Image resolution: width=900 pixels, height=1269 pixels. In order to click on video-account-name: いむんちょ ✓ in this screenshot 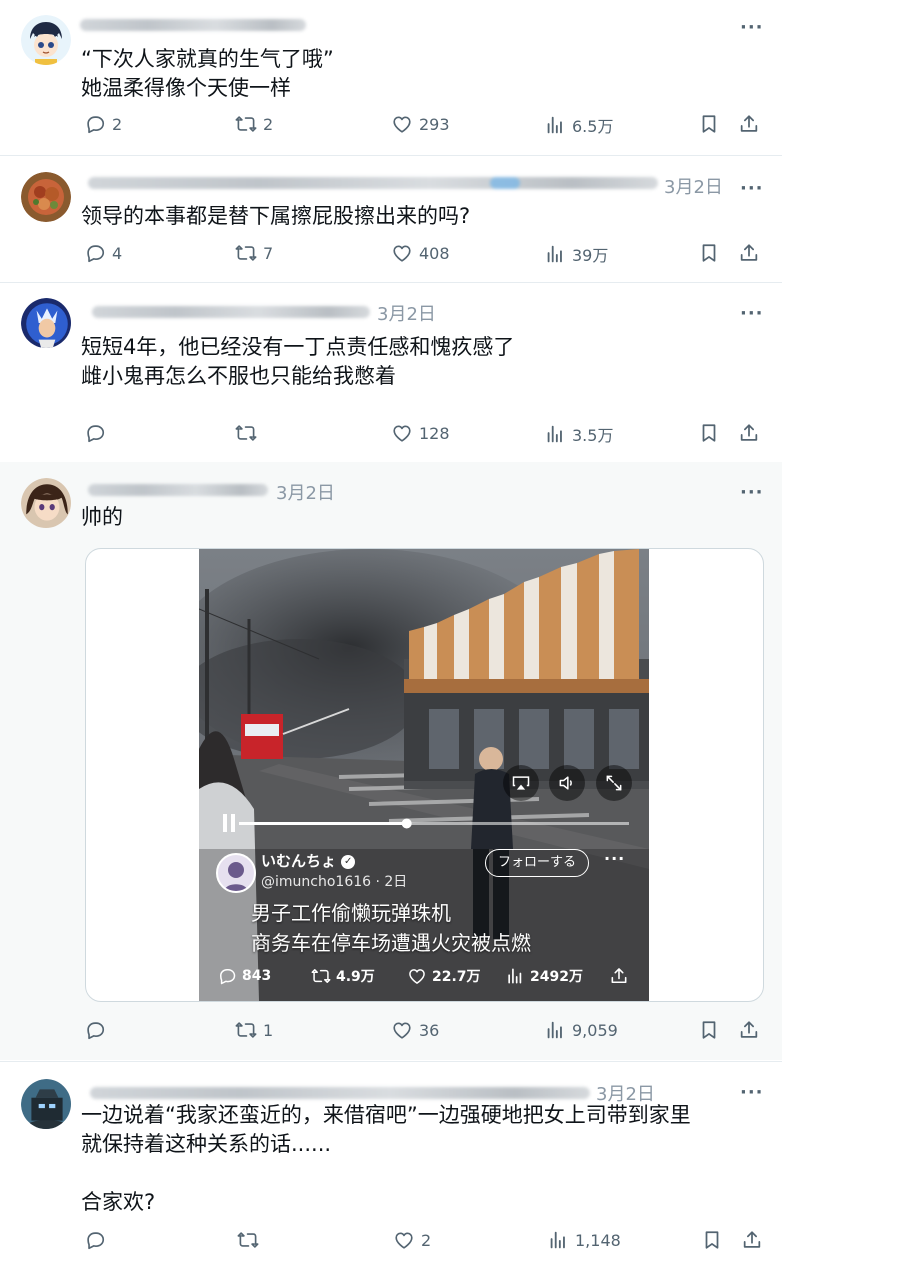, I will do `click(308, 860)`.